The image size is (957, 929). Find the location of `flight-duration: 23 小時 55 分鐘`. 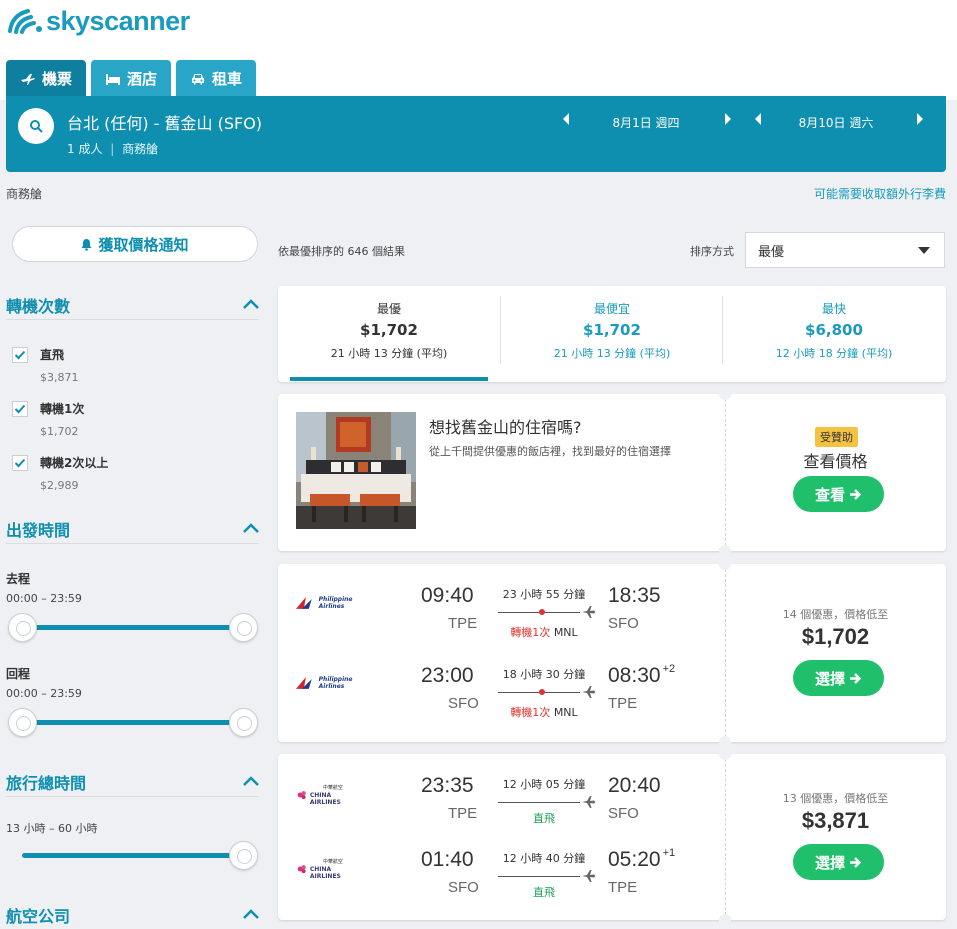

flight-duration: 23 小時 55 分鐘 is located at coordinates (544, 594).